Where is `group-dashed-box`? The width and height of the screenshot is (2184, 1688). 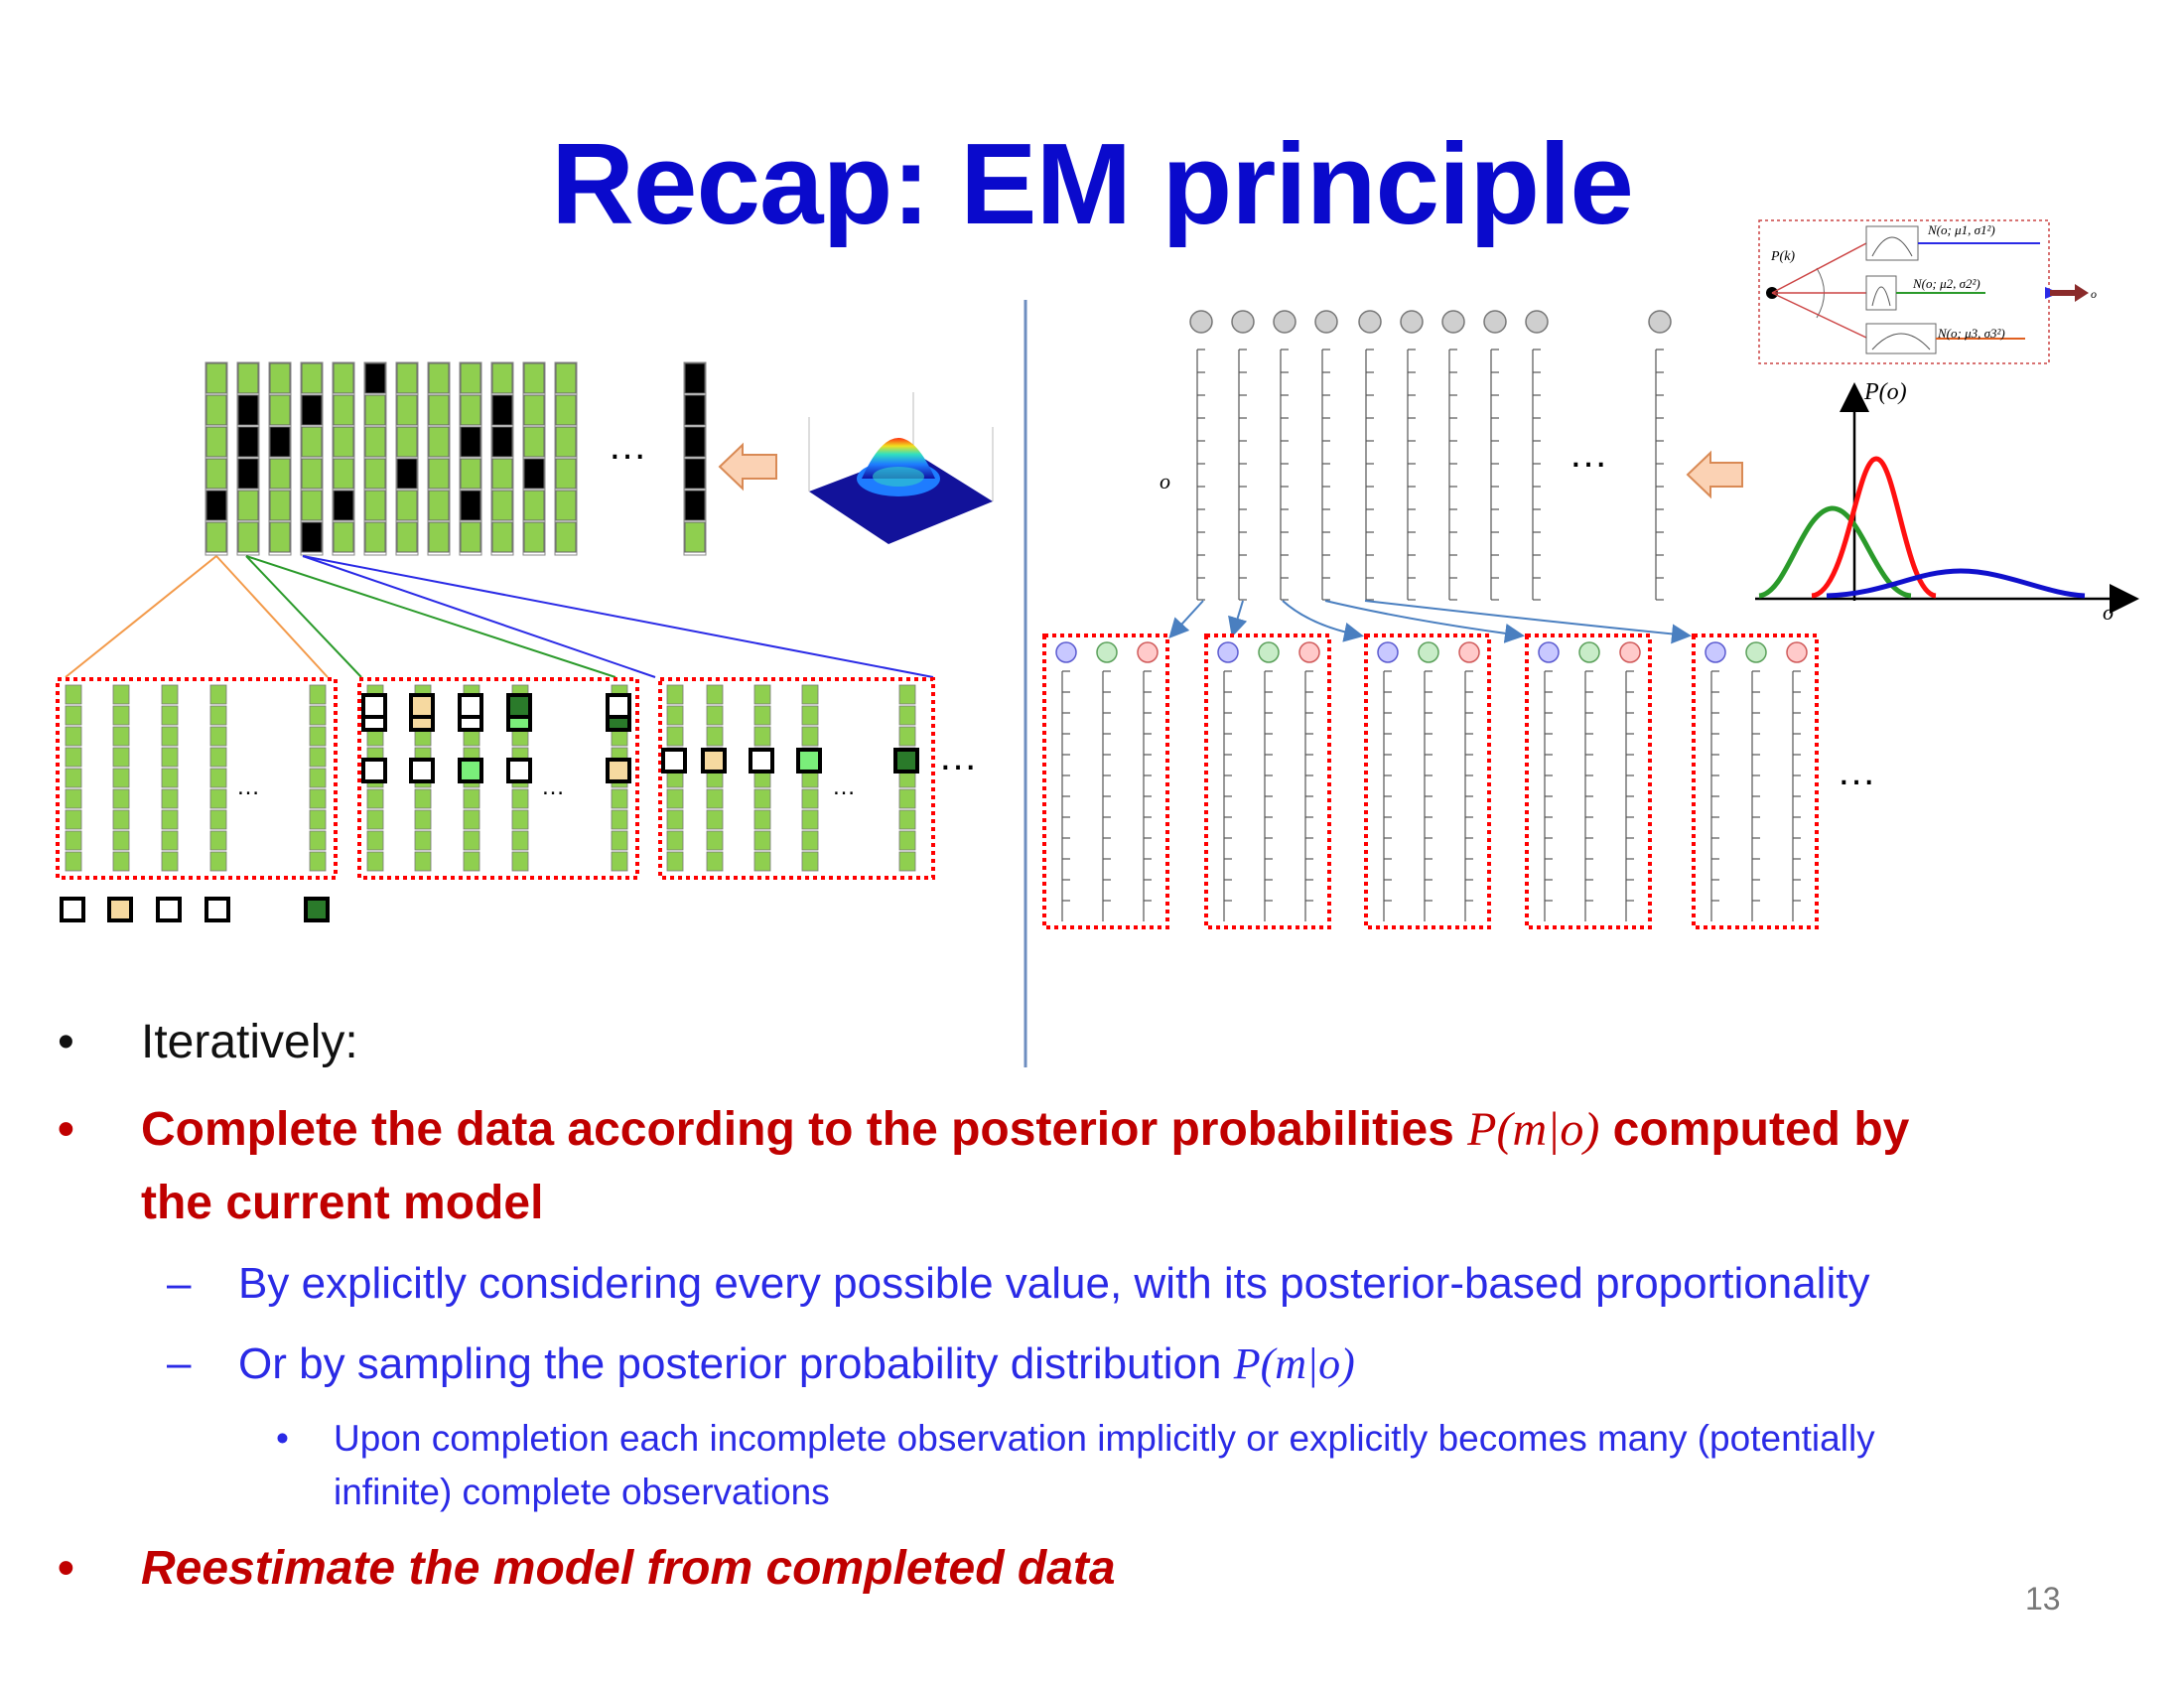 group-dashed-box is located at coordinates (197, 778).